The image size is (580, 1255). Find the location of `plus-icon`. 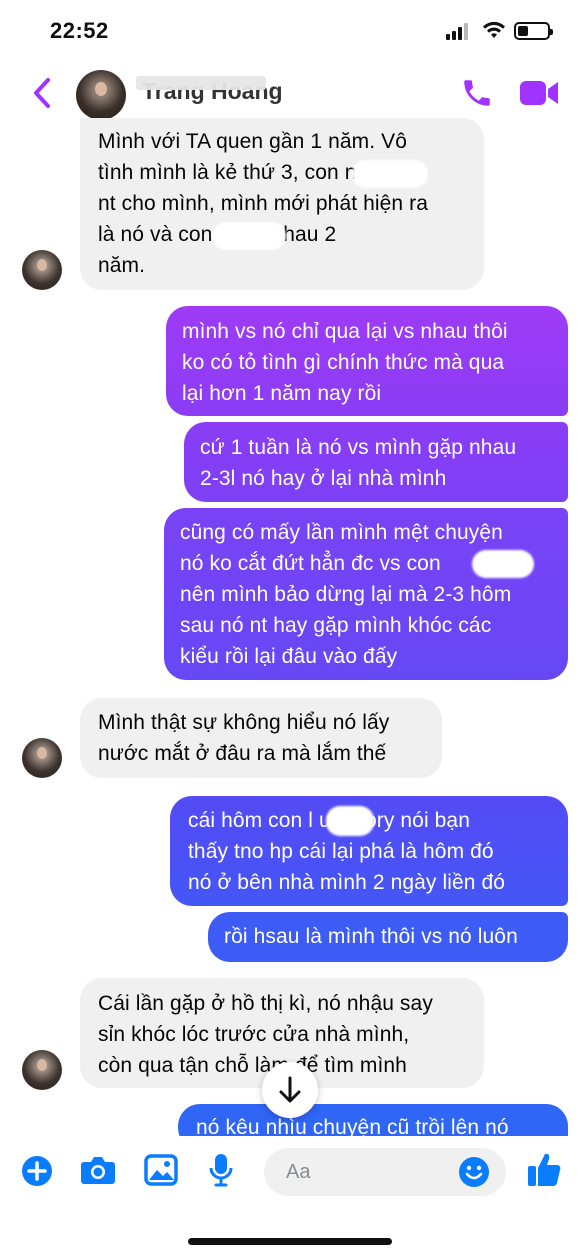

plus-icon is located at coordinates (37, 1171).